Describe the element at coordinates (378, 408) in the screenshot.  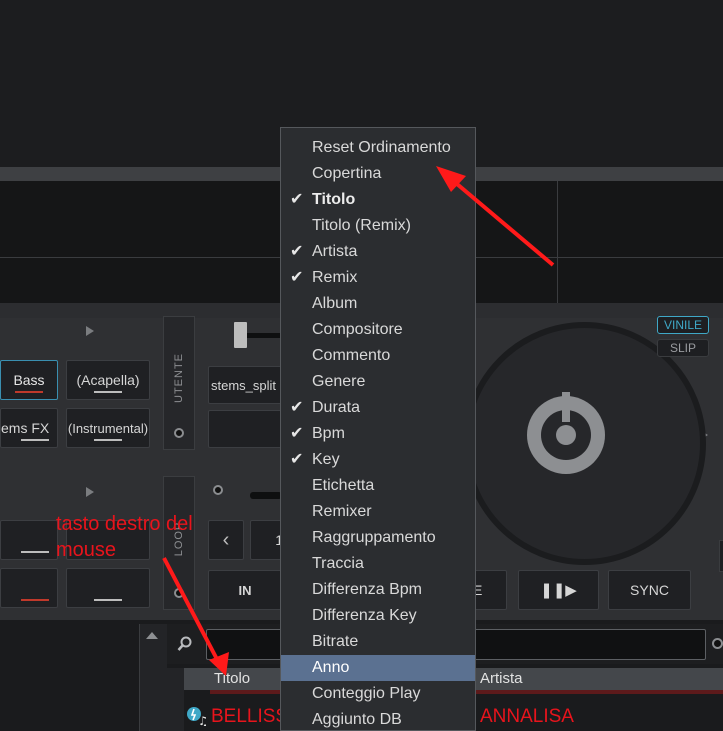
I see `menu-item-durata: ✔ Durata` at that location.